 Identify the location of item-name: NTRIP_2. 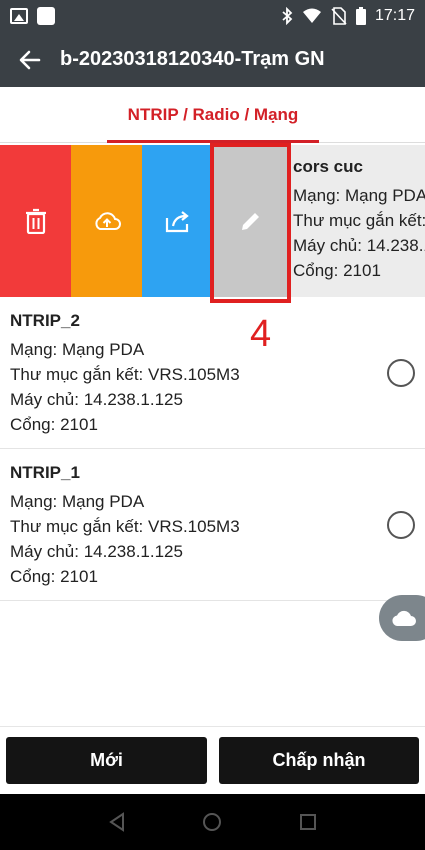
(45, 320).